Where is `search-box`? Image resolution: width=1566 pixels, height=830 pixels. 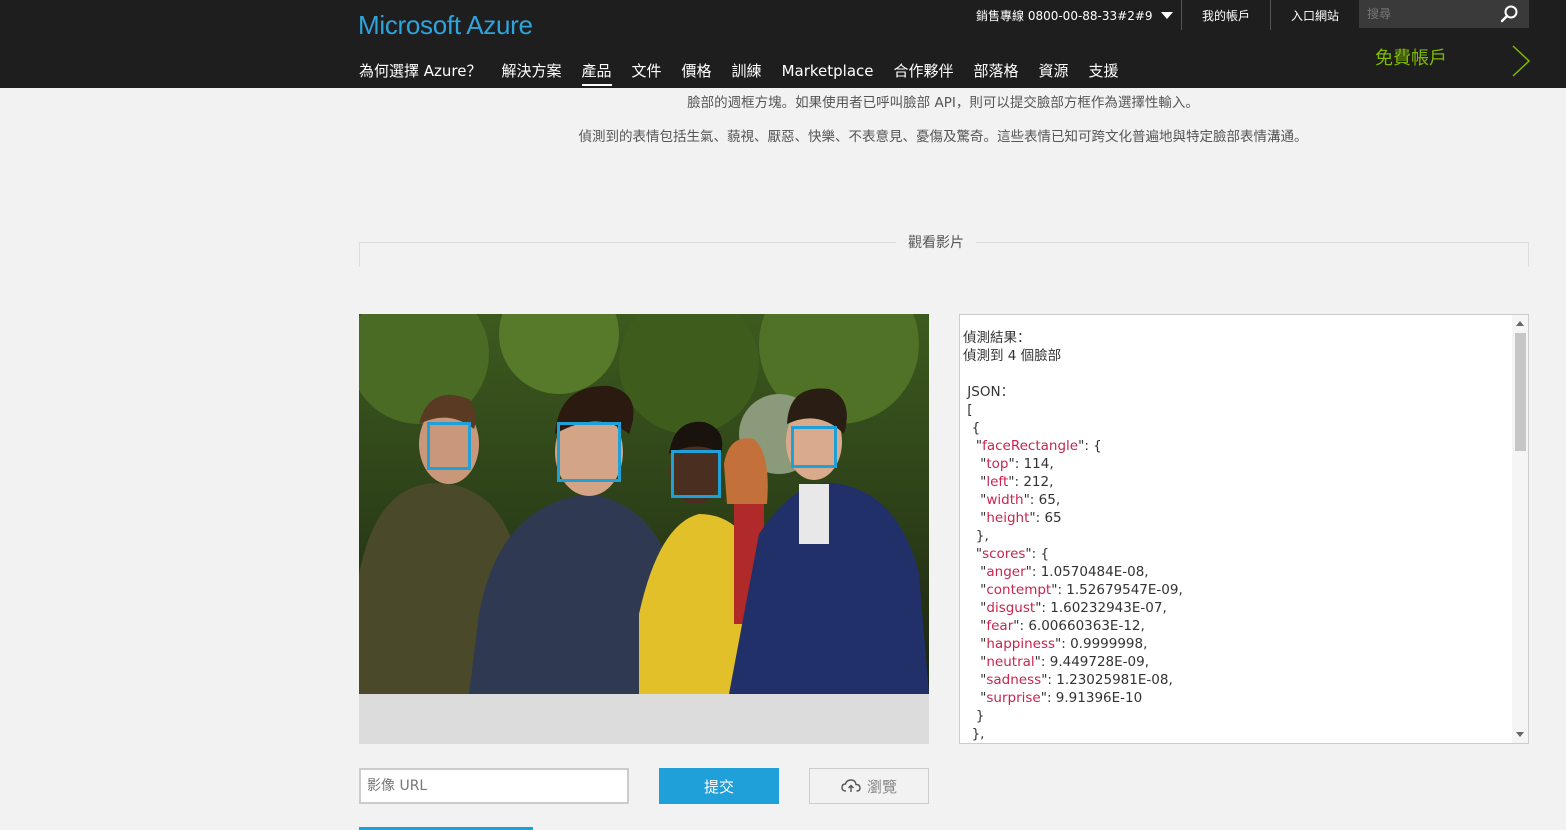 search-box is located at coordinates (1444, 14).